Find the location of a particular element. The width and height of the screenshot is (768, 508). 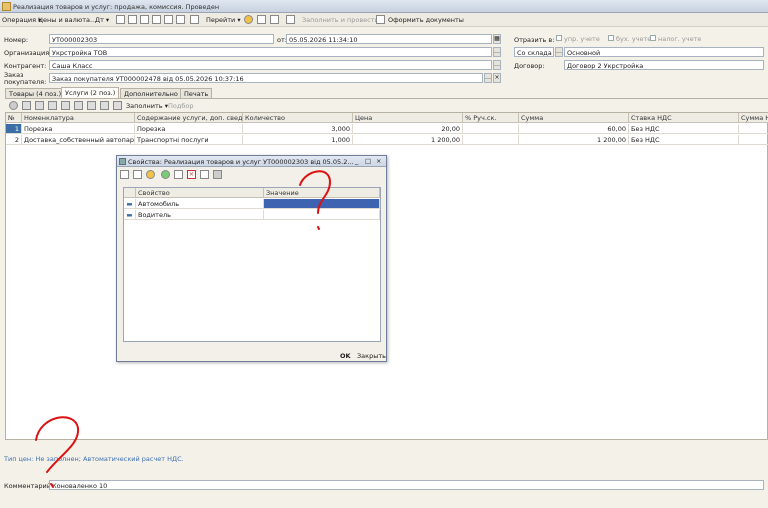

question-mark-stroke-bottom is located at coordinates (57, 444).